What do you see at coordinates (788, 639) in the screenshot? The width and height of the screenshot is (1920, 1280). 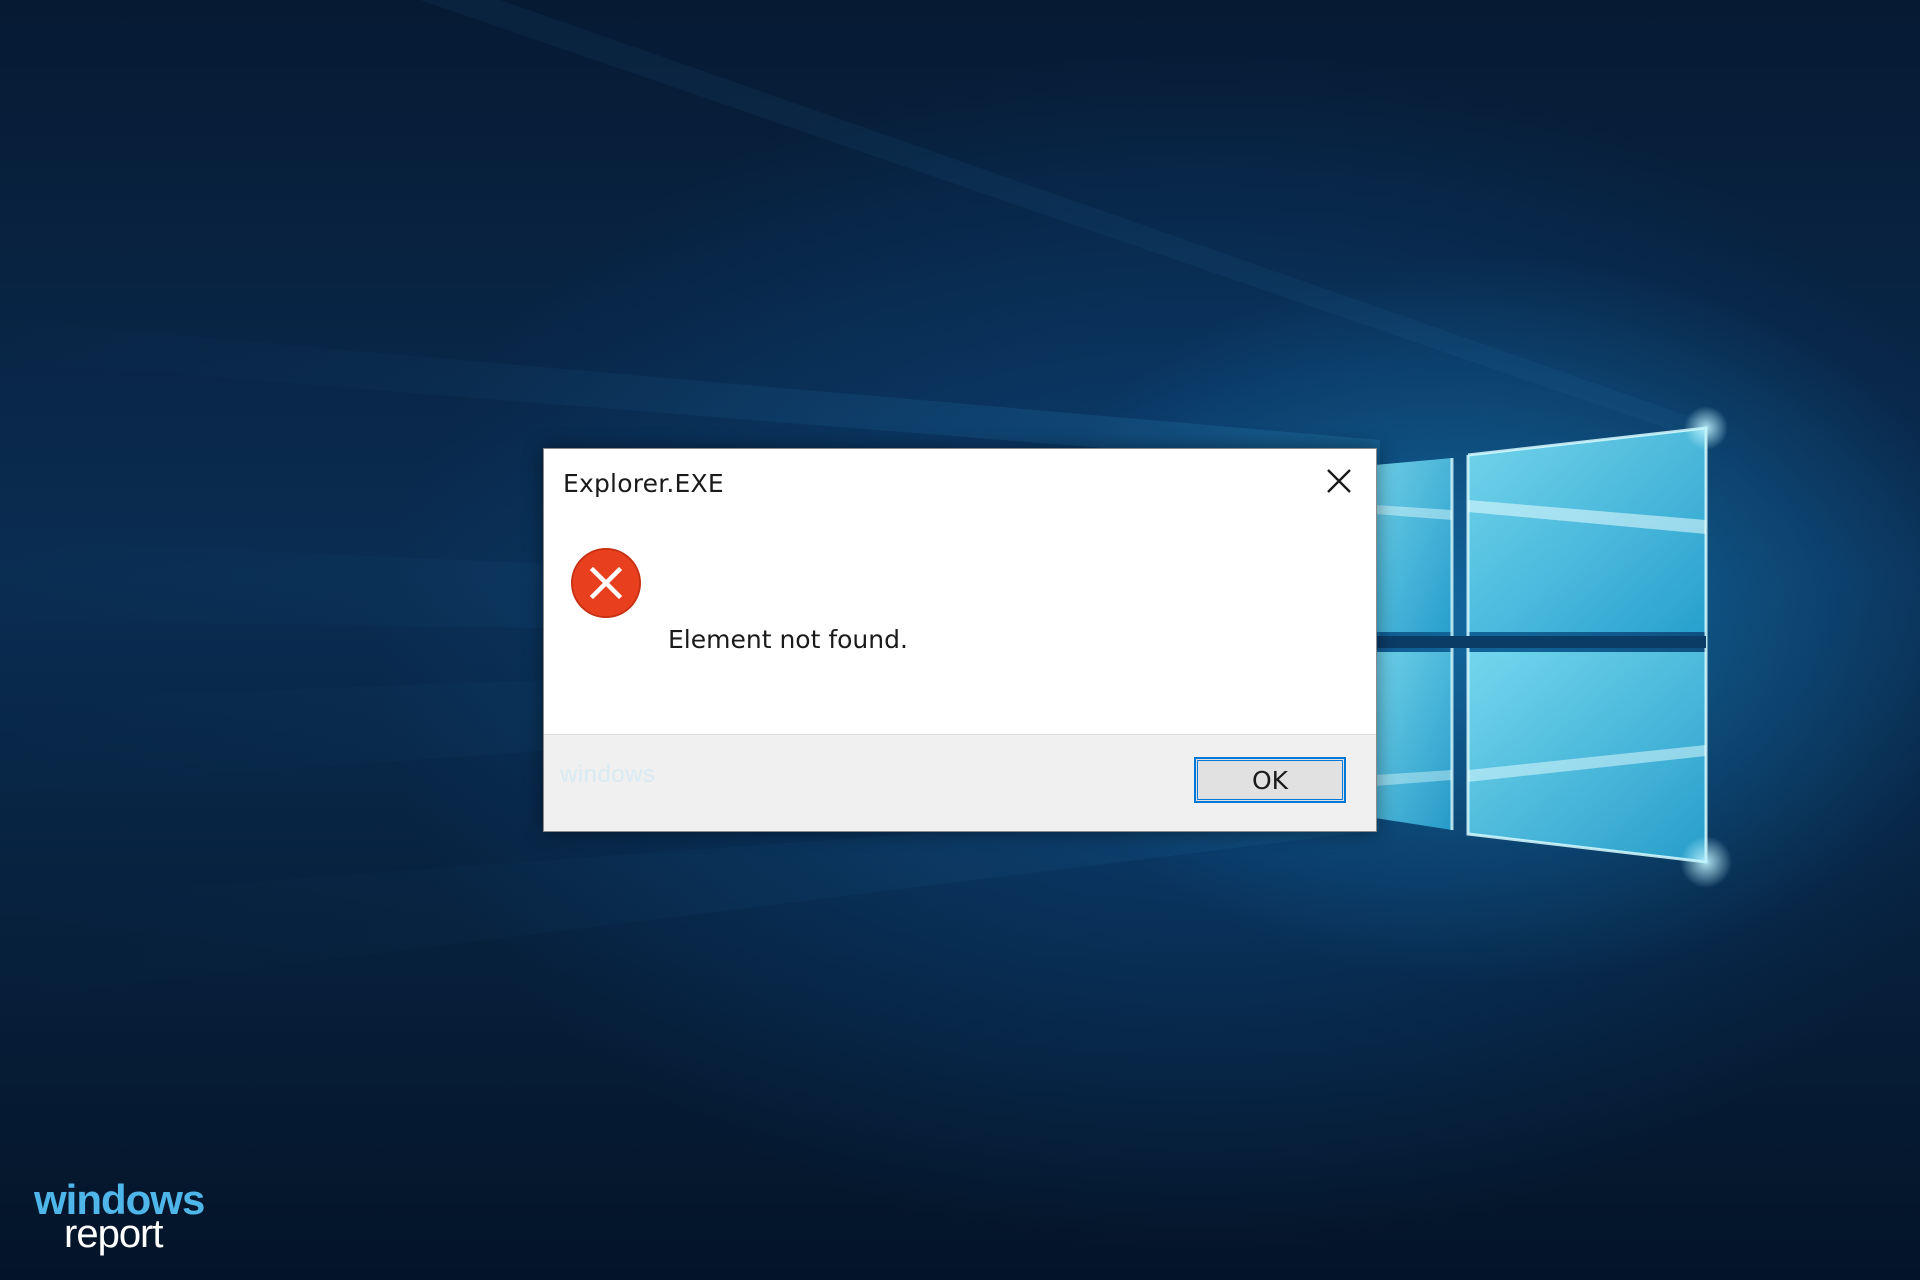 I see `error-message: Element not found.` at bounding box center [788, 639].